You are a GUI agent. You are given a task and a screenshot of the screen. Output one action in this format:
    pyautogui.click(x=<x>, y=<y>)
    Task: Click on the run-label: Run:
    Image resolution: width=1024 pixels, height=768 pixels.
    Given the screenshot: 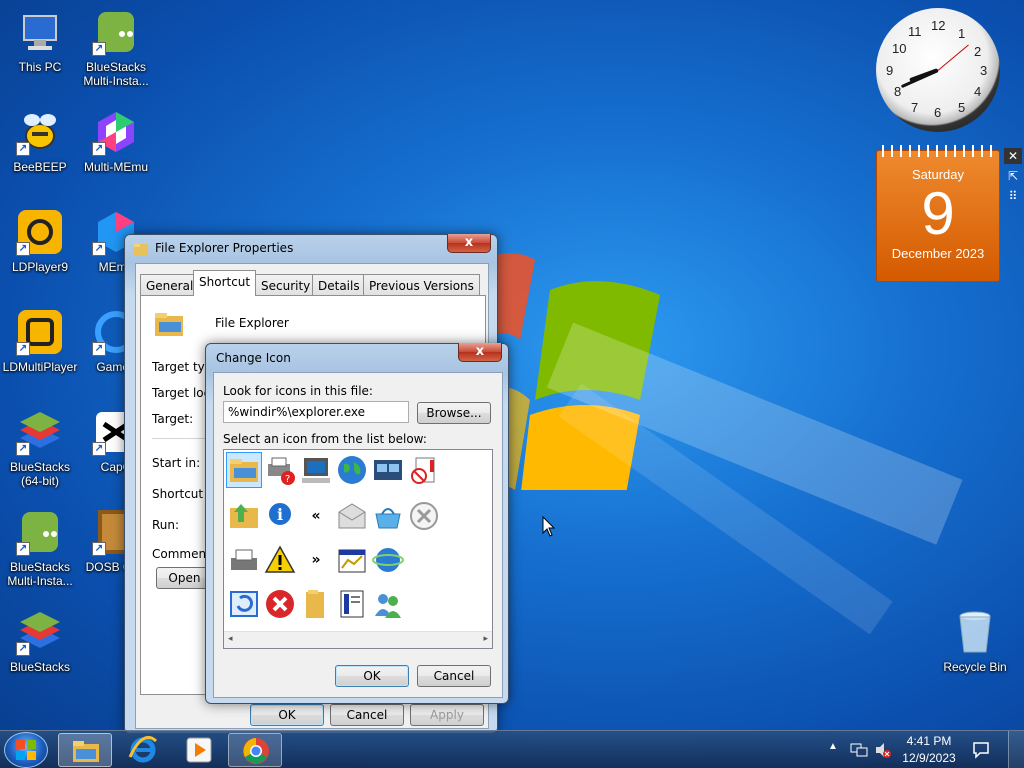 What is the action you would take?
    pyautogui.click(x=166, y=525)
    